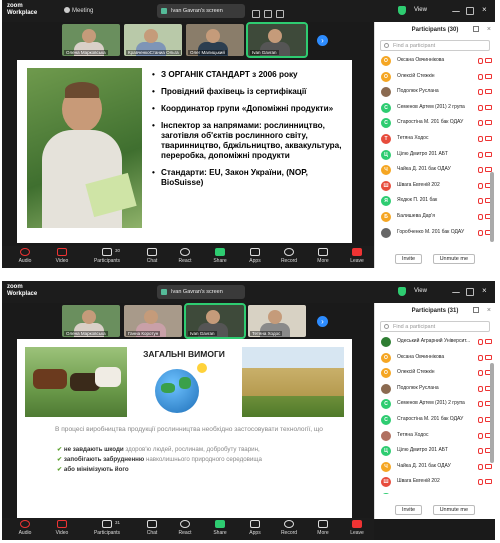  What do you see at coordinates (414, 46) in the screenshot?
I see `search-placeholder: Find a participant` at bounding box center [414, 46].